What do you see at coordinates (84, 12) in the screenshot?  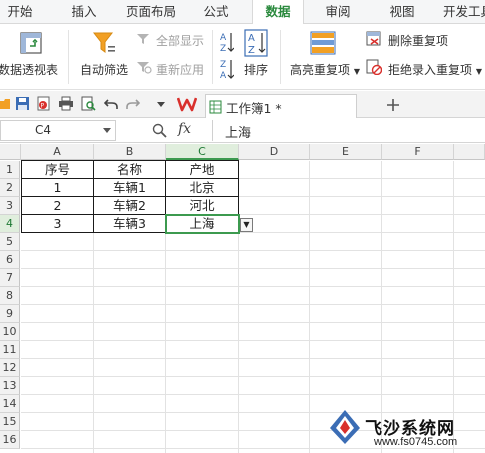 I see `tab-insert: 插入` at bounding box center [84, 12].